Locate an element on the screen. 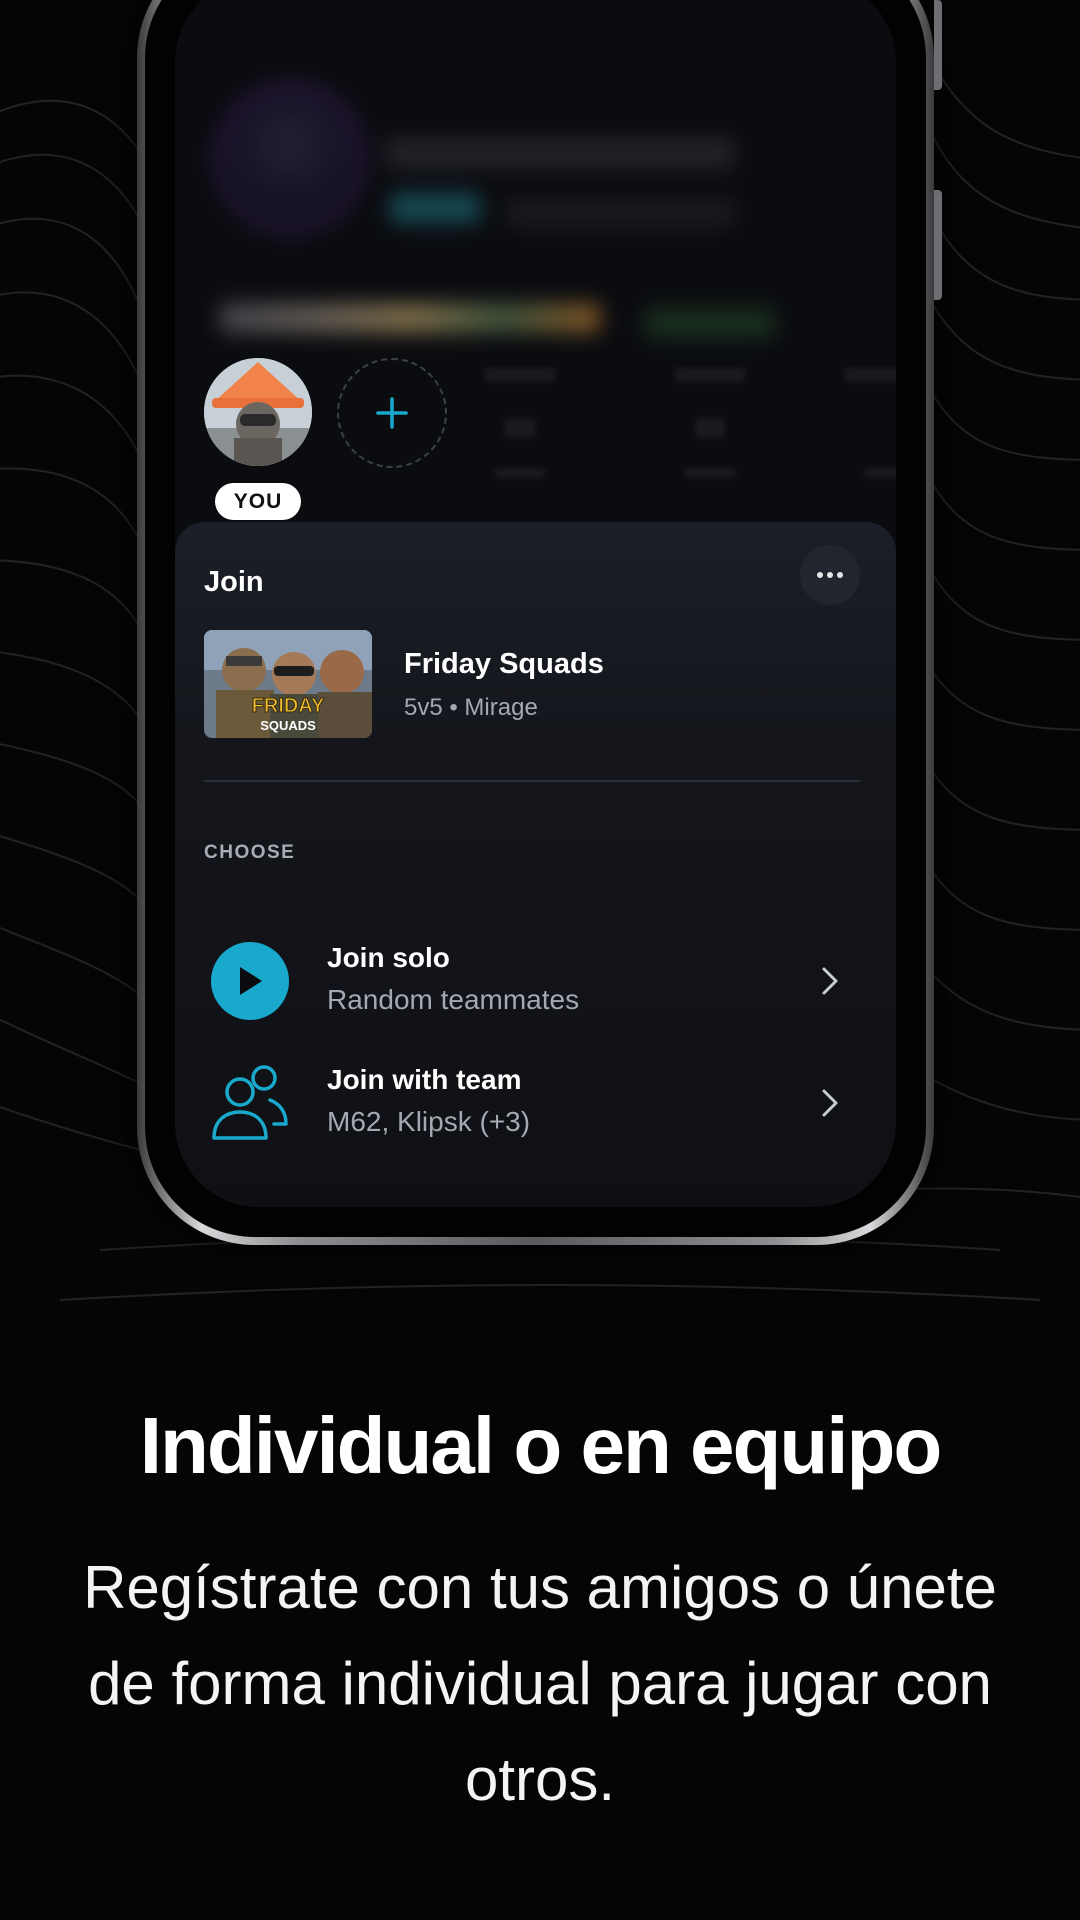  join-solo-option: Join solo Random teammates is located at coordinates (532, 988).